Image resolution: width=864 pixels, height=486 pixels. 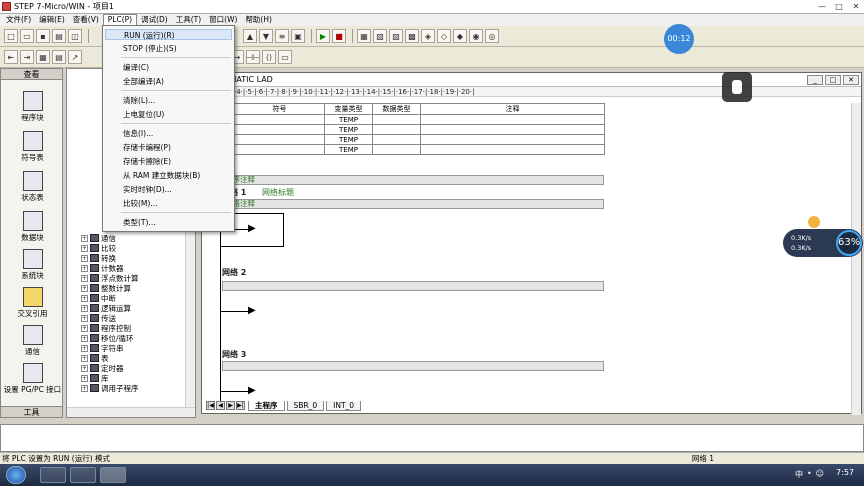 I want to click on menu-file: 文件(F), so click(x=18, y=20).